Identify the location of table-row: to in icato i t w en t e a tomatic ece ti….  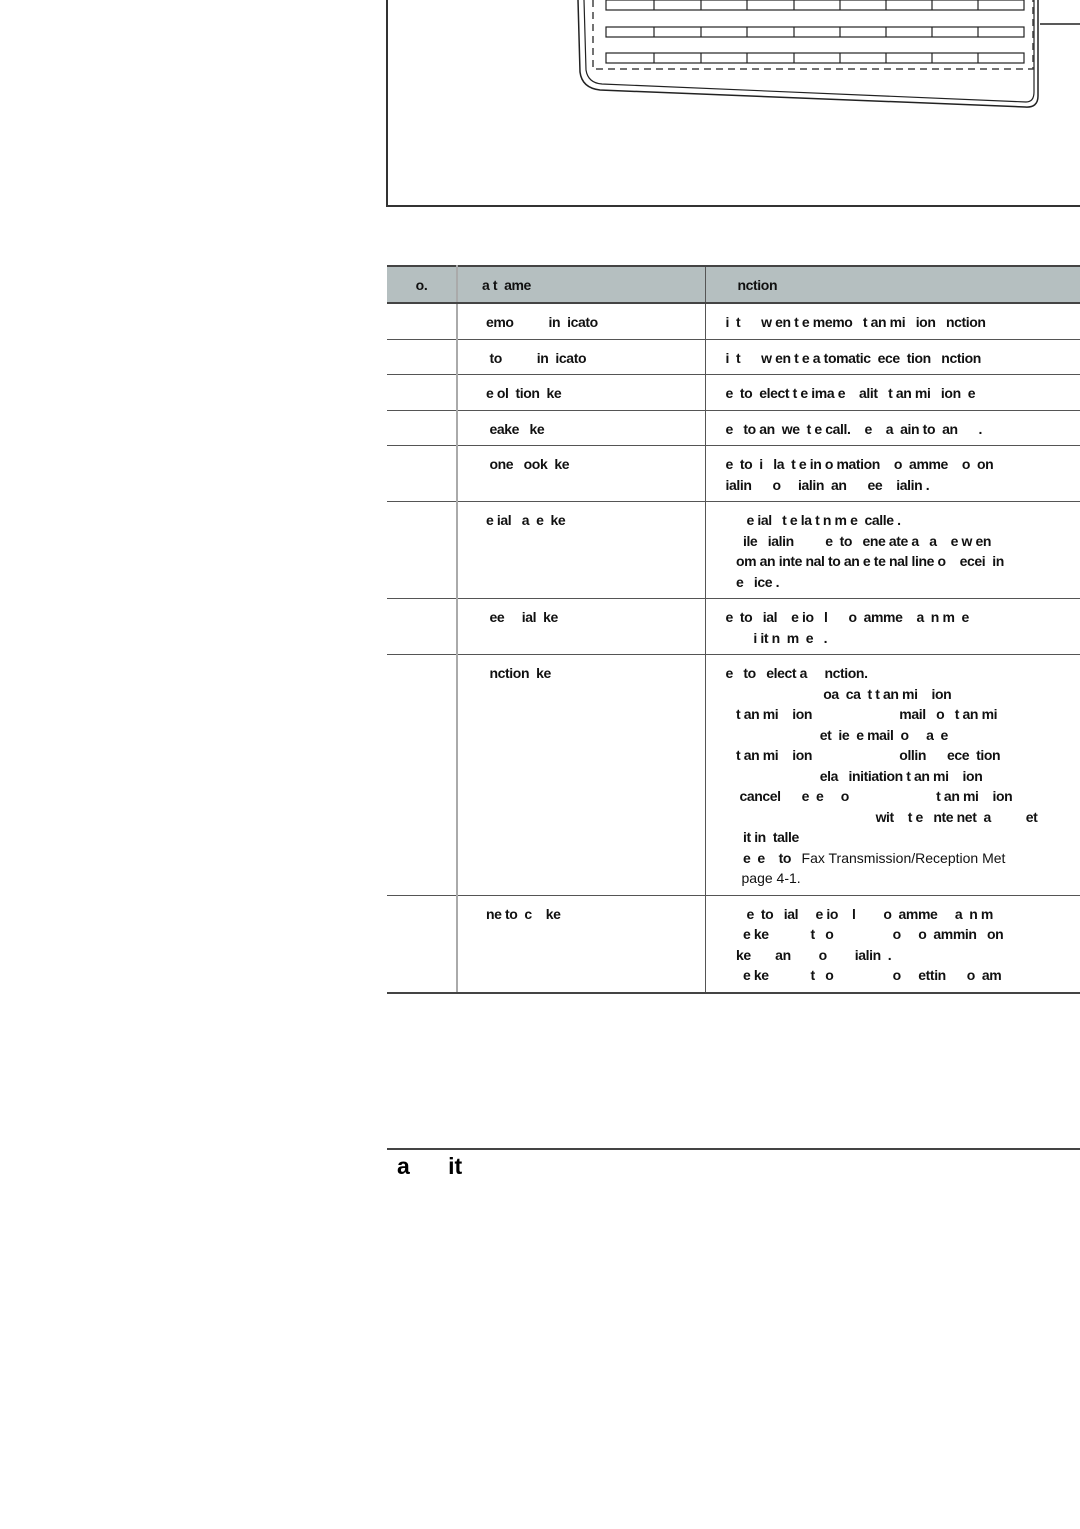
(733, 357).